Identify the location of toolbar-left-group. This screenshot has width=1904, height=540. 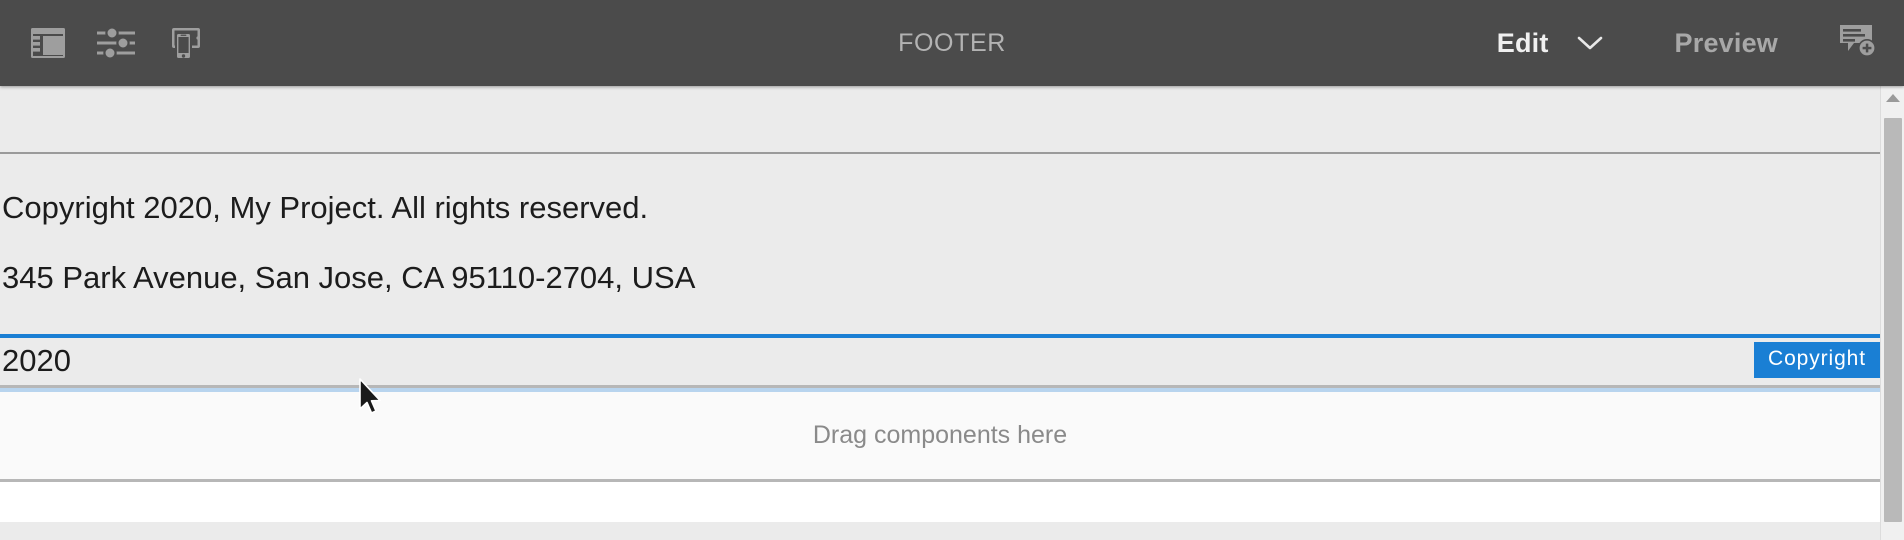
(109, 43).